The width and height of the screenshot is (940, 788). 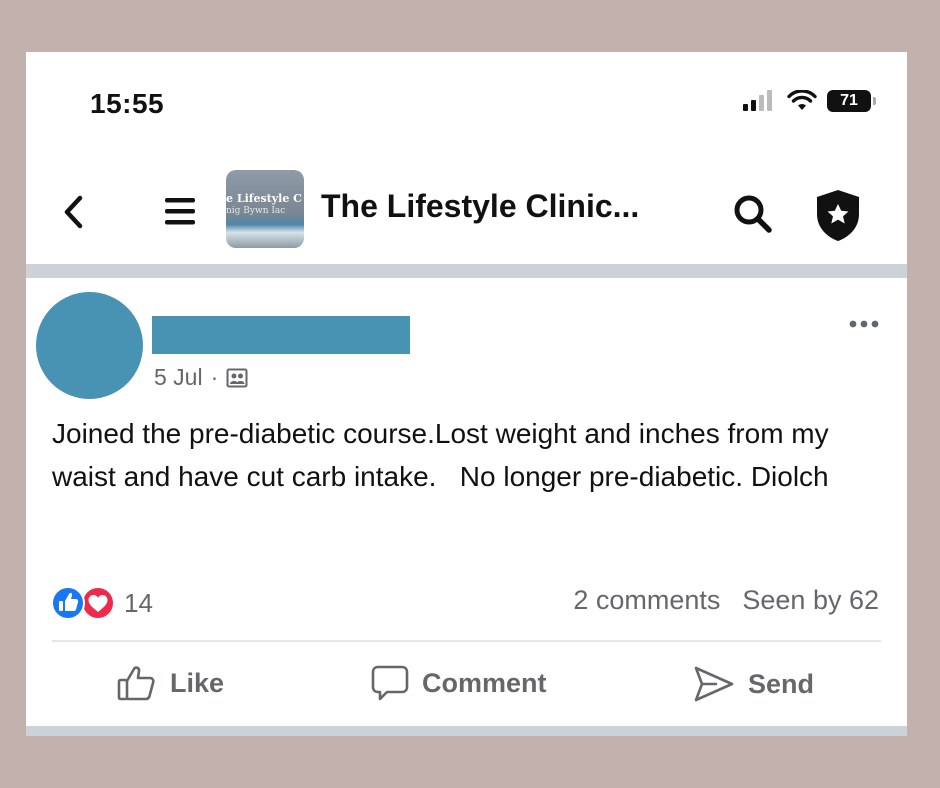 I want to click on shield-star-icon, so click(x=838, y=215).